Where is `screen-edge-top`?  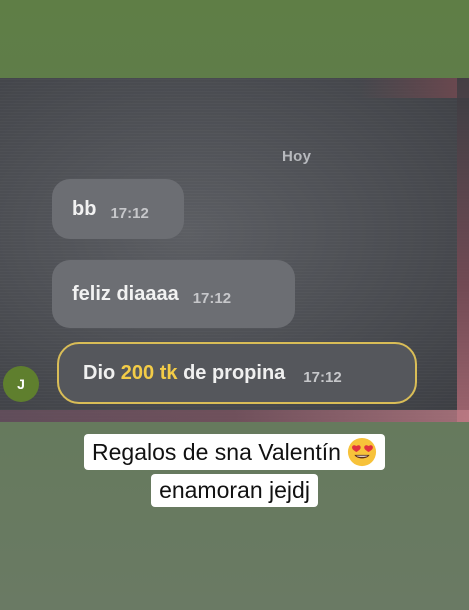 screen-edge-top is located at coordinates (414, 88).